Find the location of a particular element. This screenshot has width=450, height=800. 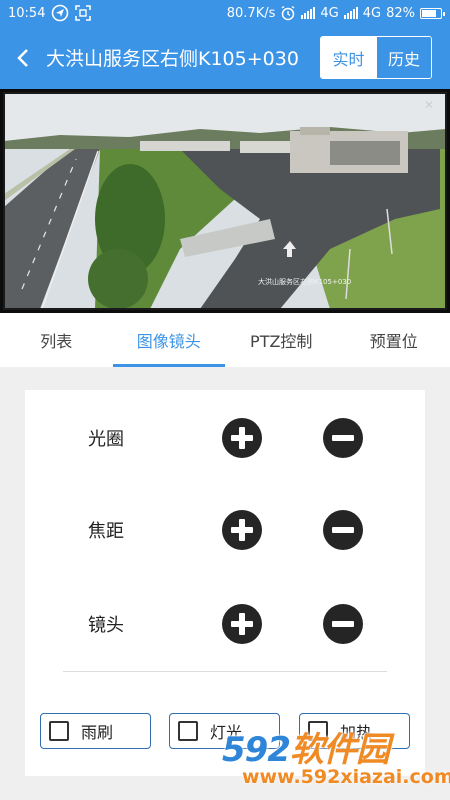

mode-switch: 实时 历史 is located at coordinates (376, 57).